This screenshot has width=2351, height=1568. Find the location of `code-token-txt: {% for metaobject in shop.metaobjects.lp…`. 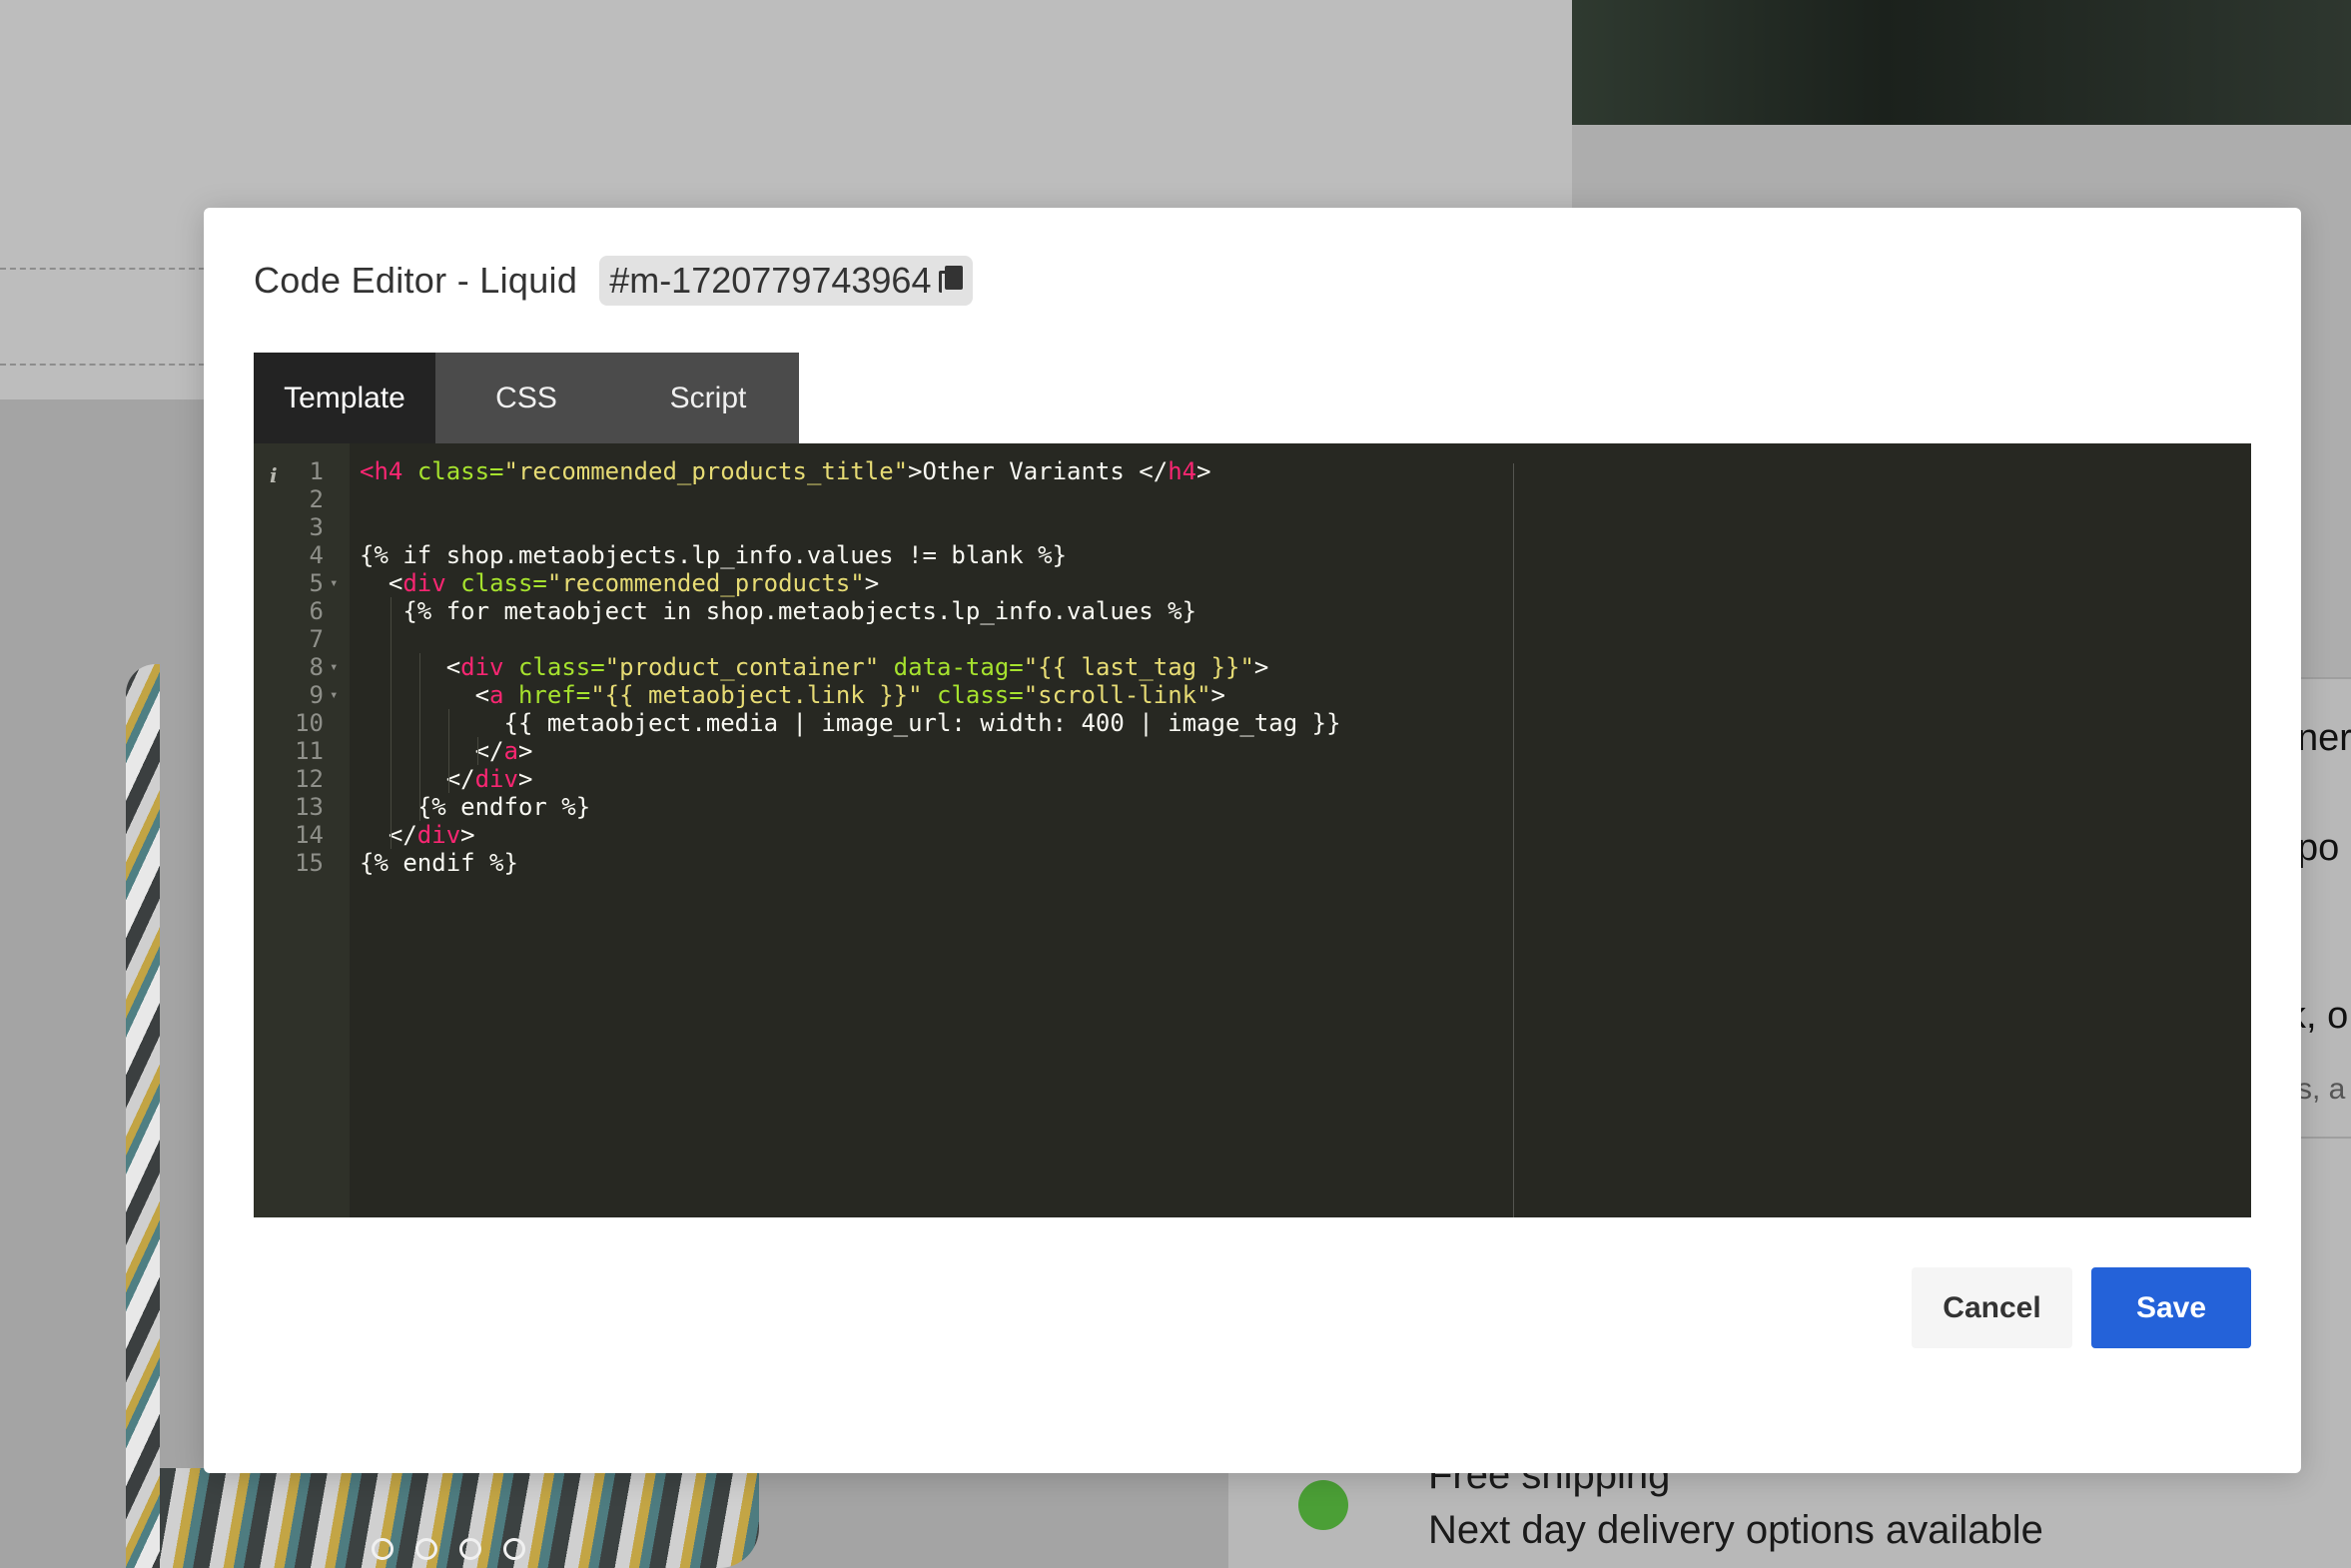

code-token-txt: {% for metaobject in shop.metaobjects.lp… is located at coordinates (778, 611).